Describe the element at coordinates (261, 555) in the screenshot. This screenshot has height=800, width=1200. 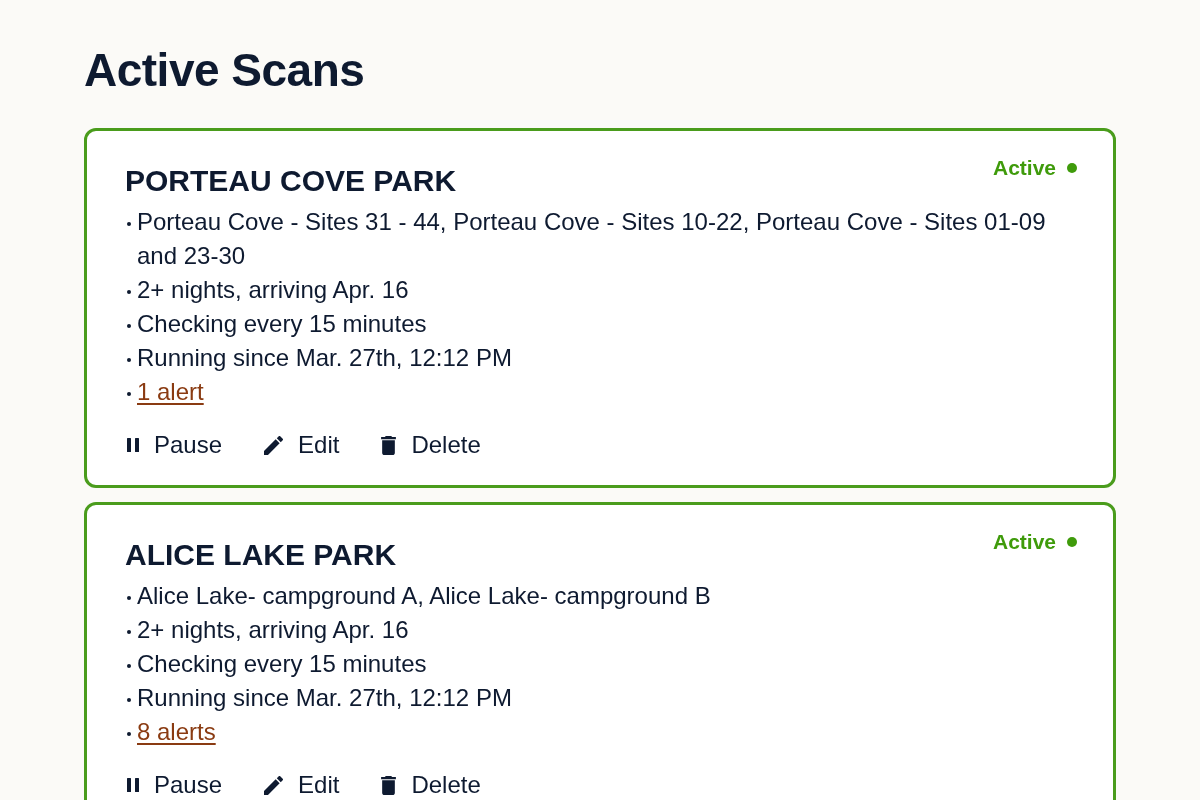
I see `card-title: ALICE LAKE PARK` at that location.